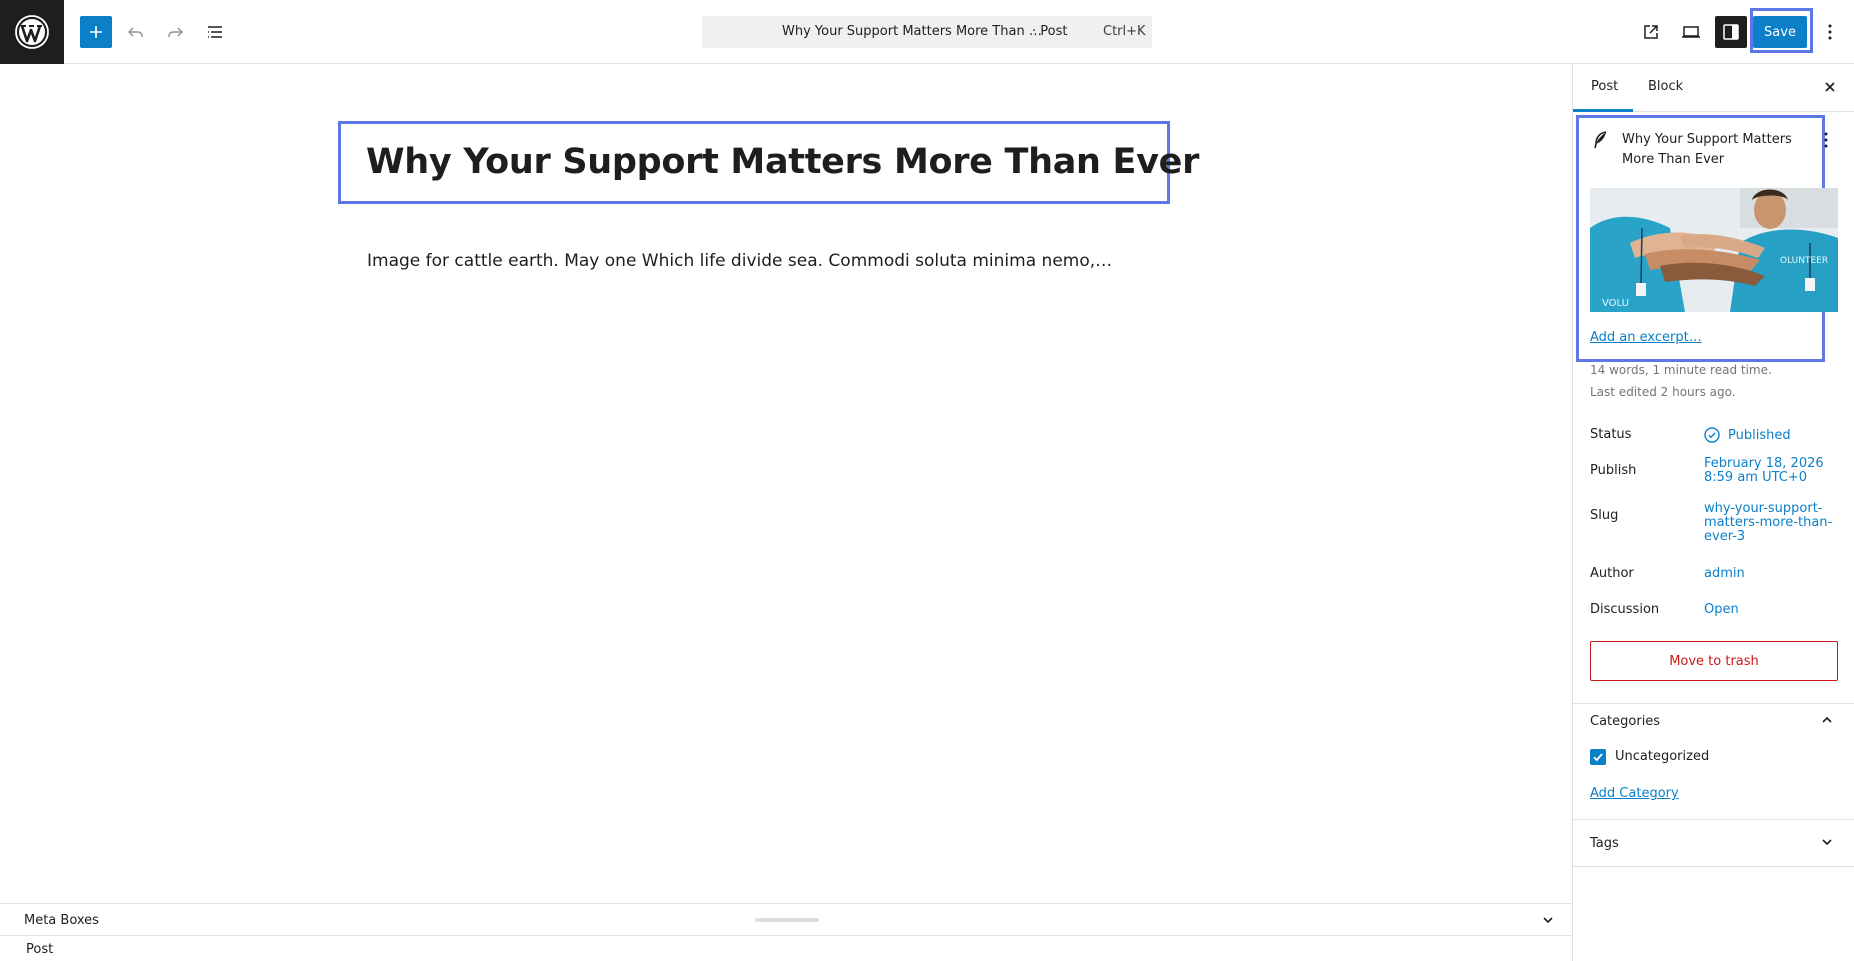  Describe the element at coordinates (1625, 721) in the screenshot. I see `categories-panel-title: Categories` at that location.